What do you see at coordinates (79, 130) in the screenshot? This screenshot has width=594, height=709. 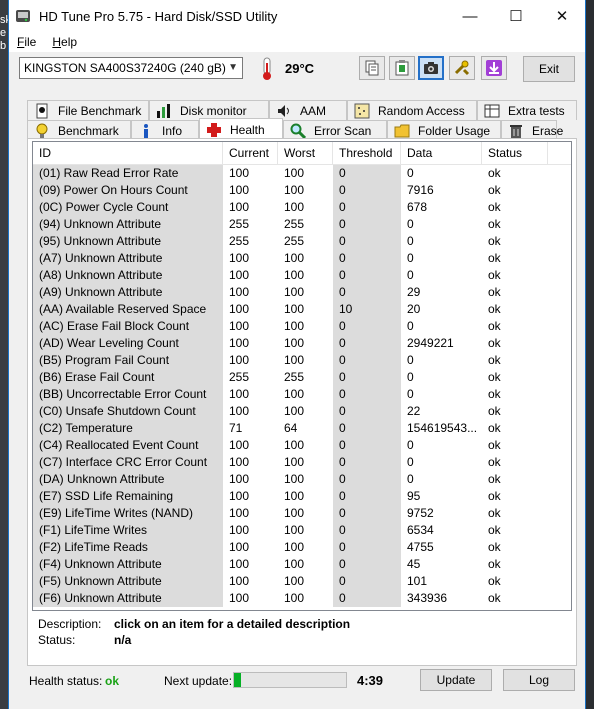 I see `tab-benchmark: Benchmark` at bounding box center [79, 130].